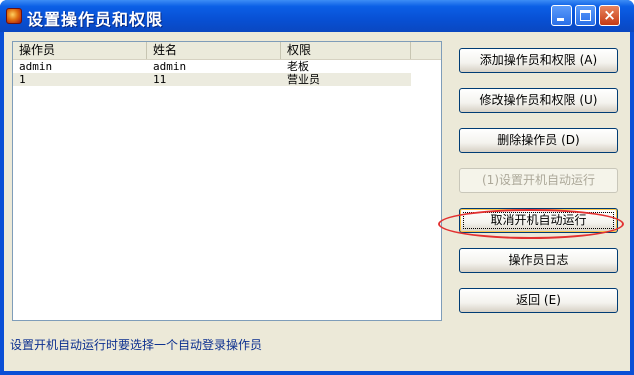 The height and width of the screenshot is (375, 634). I want to click on minimize-icon, so click(560, 19).